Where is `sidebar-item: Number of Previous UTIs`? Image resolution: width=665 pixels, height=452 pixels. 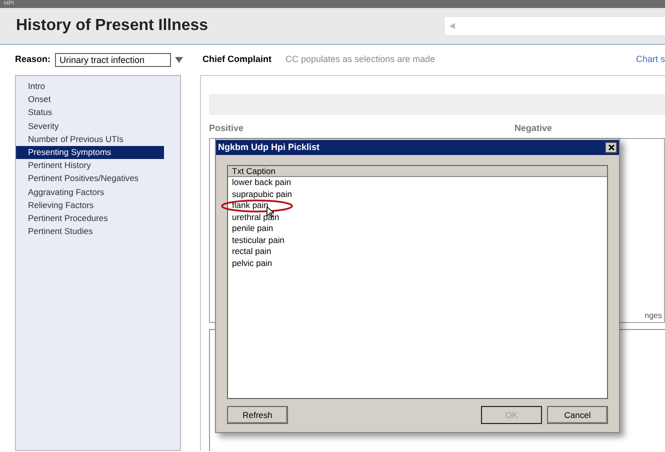
sidebar-item: Number of Previous UTIs is located at coordinates (90, 139).